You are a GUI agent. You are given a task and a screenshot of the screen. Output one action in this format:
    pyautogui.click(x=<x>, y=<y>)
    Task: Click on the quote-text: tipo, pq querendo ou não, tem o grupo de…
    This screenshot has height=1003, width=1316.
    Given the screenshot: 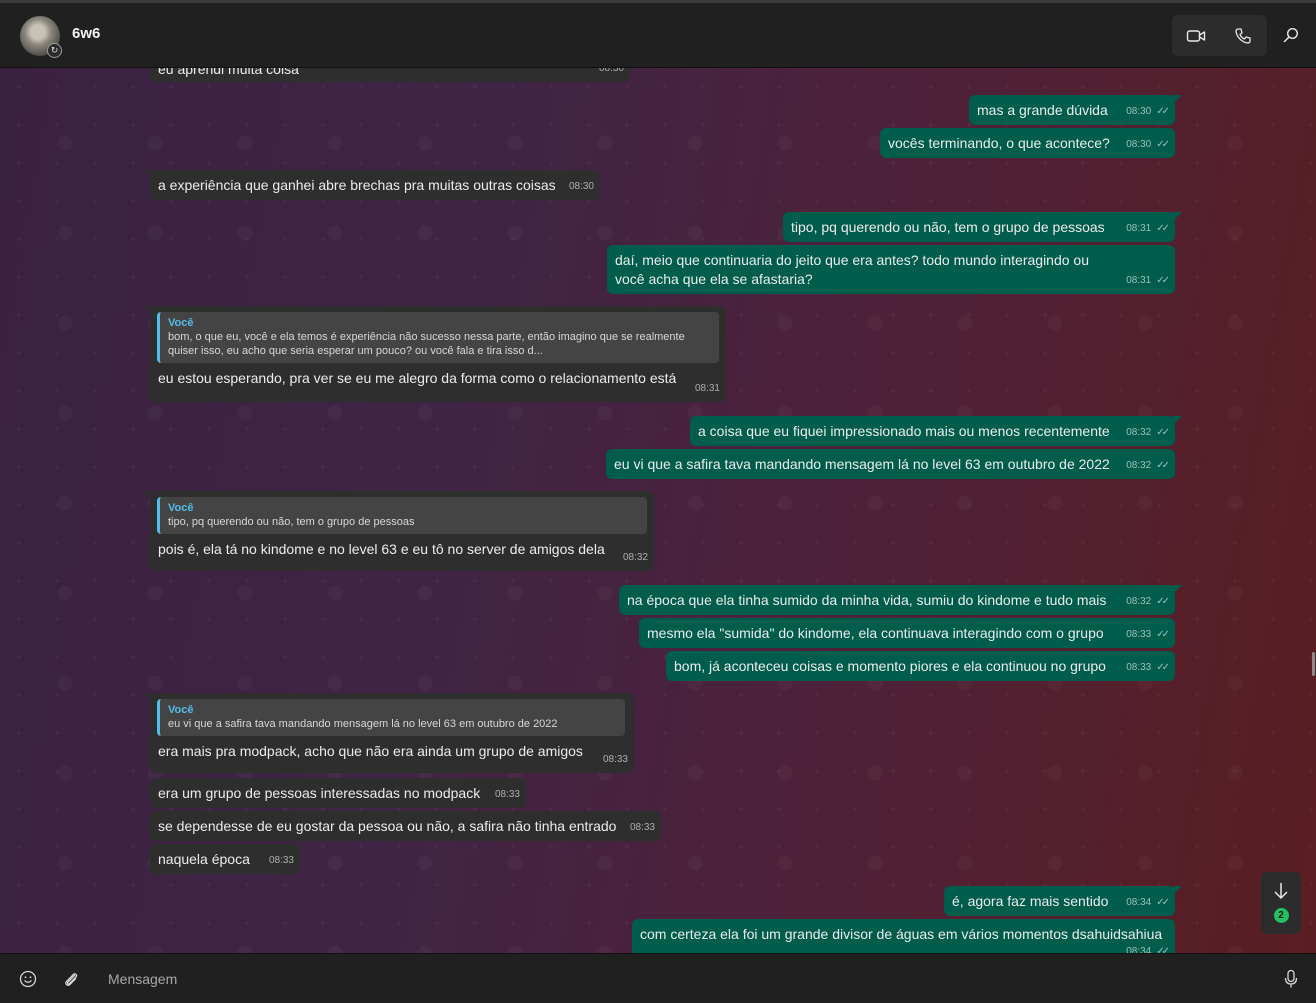 What is the action you would take?
    pyautogui.click(x=291, y=522)
    